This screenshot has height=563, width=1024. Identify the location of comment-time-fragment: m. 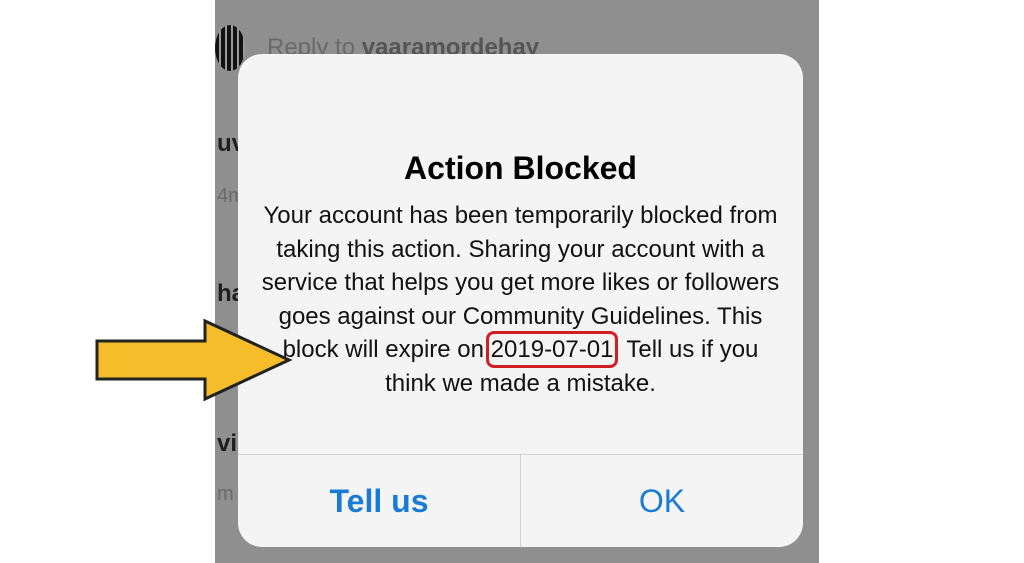
(225, 494).